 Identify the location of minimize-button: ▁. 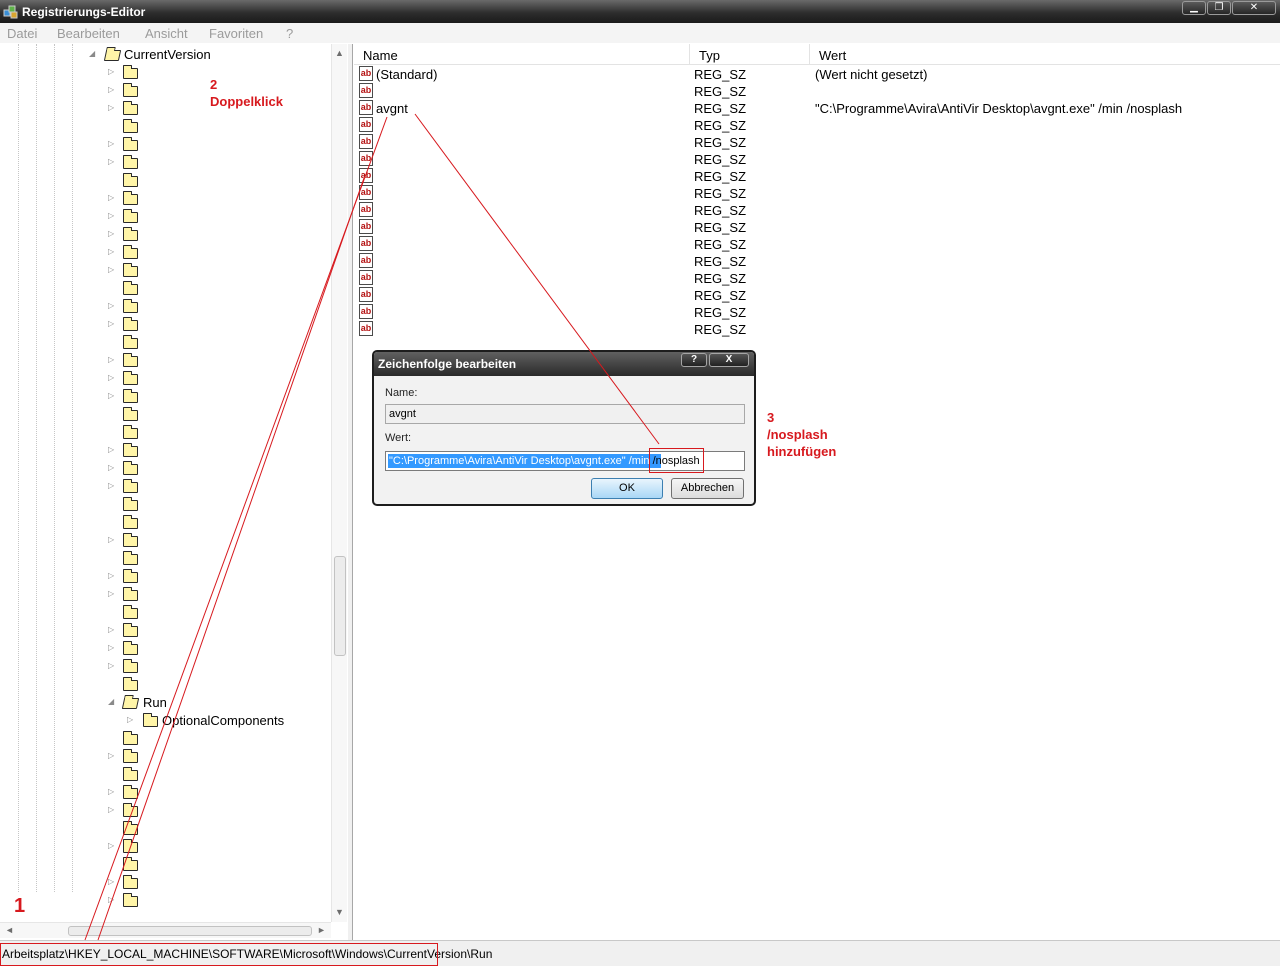
(1194, 8).